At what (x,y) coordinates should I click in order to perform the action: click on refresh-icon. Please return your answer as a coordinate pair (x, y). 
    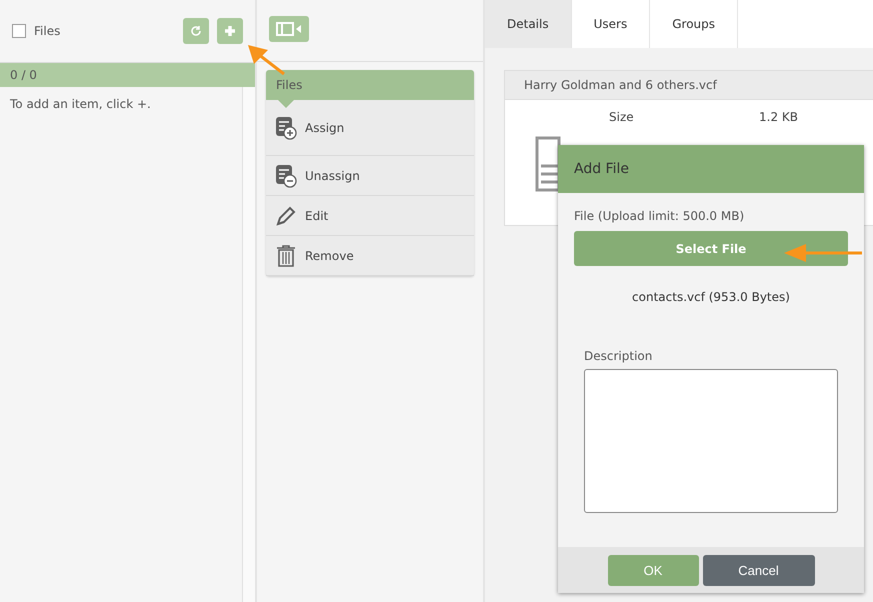
    Looking at the image, I should click on (196, 31).